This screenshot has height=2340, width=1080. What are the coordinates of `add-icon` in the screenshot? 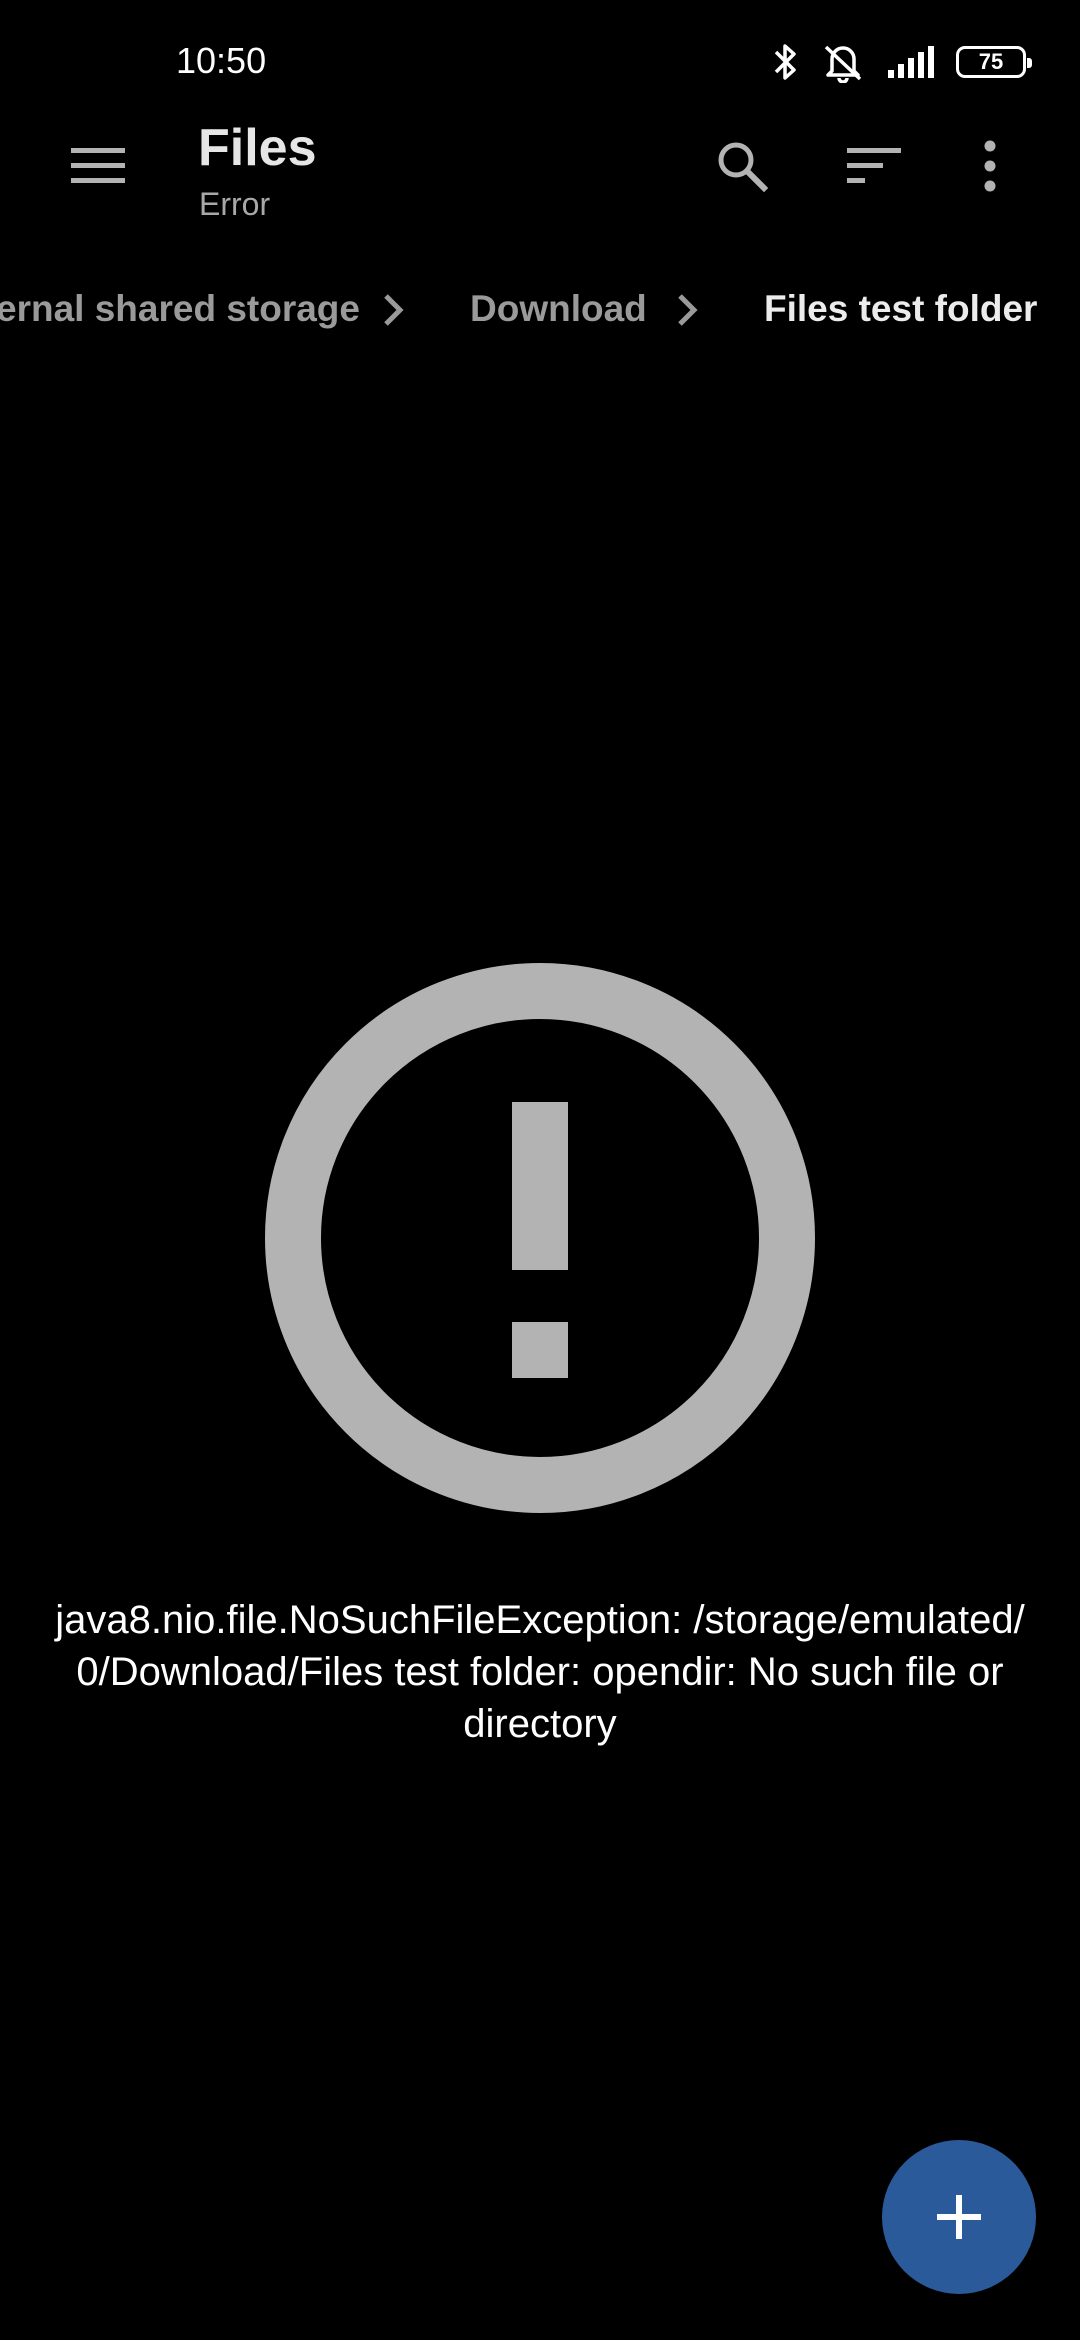 It's located at (959, 2217).